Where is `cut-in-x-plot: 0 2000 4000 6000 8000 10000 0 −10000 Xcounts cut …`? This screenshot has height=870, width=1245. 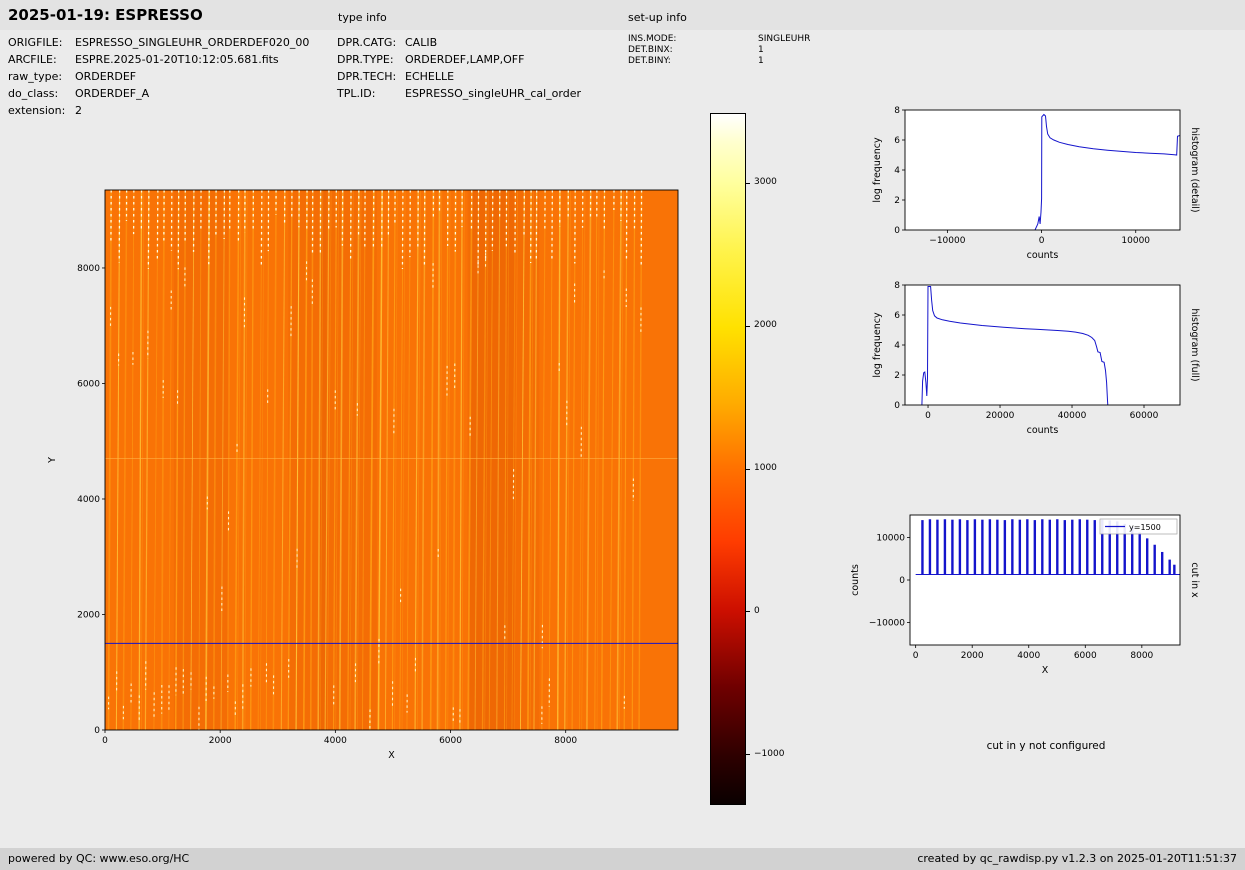 cut-in-x-plot: 0 2000 4000 6000 8000 10000 0 −10000 Xcounts cut … is located at coordinates (1025, 595).